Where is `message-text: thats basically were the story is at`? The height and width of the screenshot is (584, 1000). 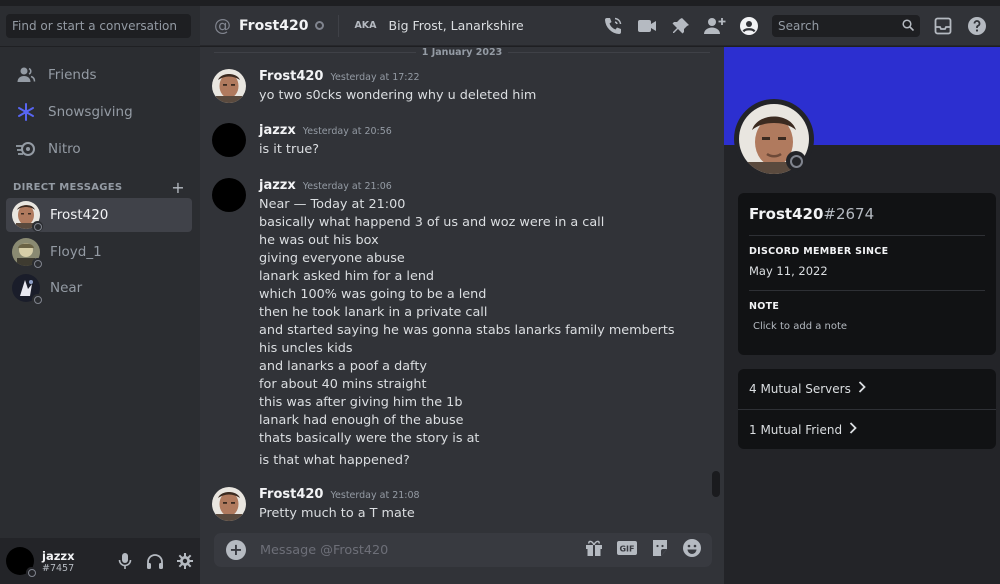 message-text: thats basically were the story is at is located at coordinates (369, 438).